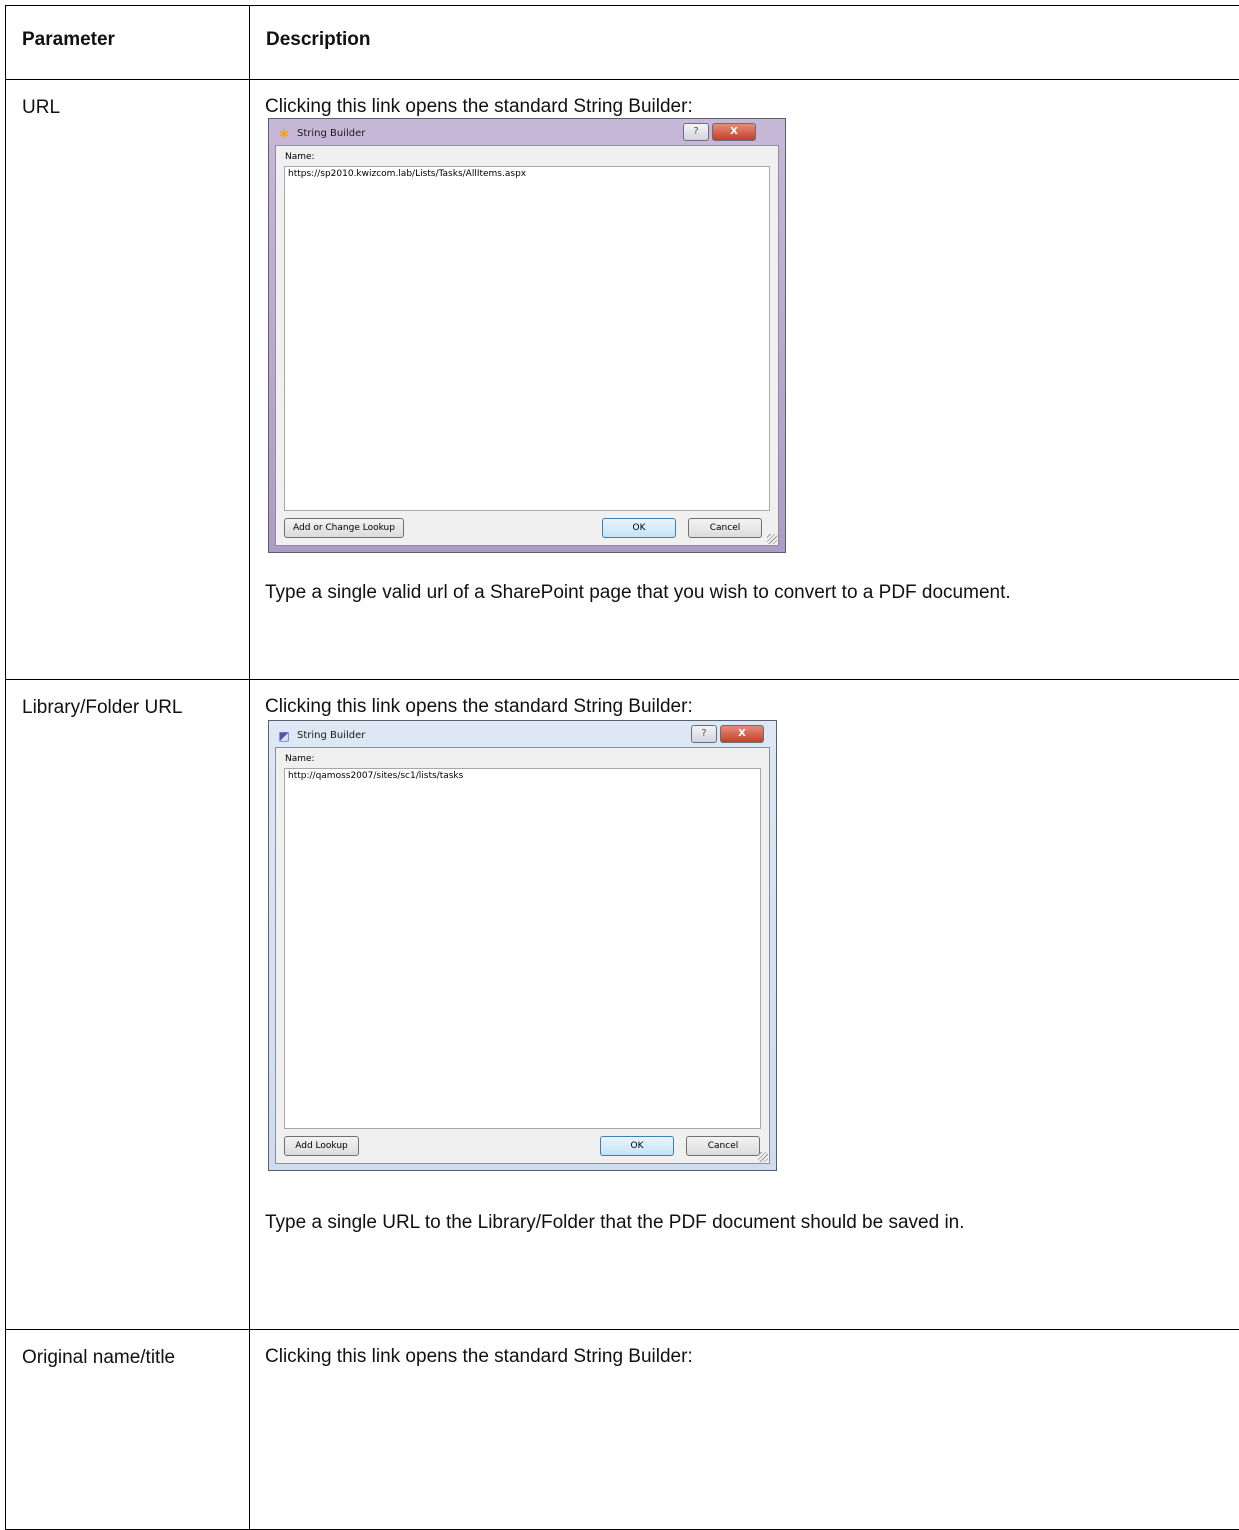  What do you see at coordinates (284, 736) in the screenshot?
I see `string-builder-app-icon: ◩` at bounding box center [284, 736].